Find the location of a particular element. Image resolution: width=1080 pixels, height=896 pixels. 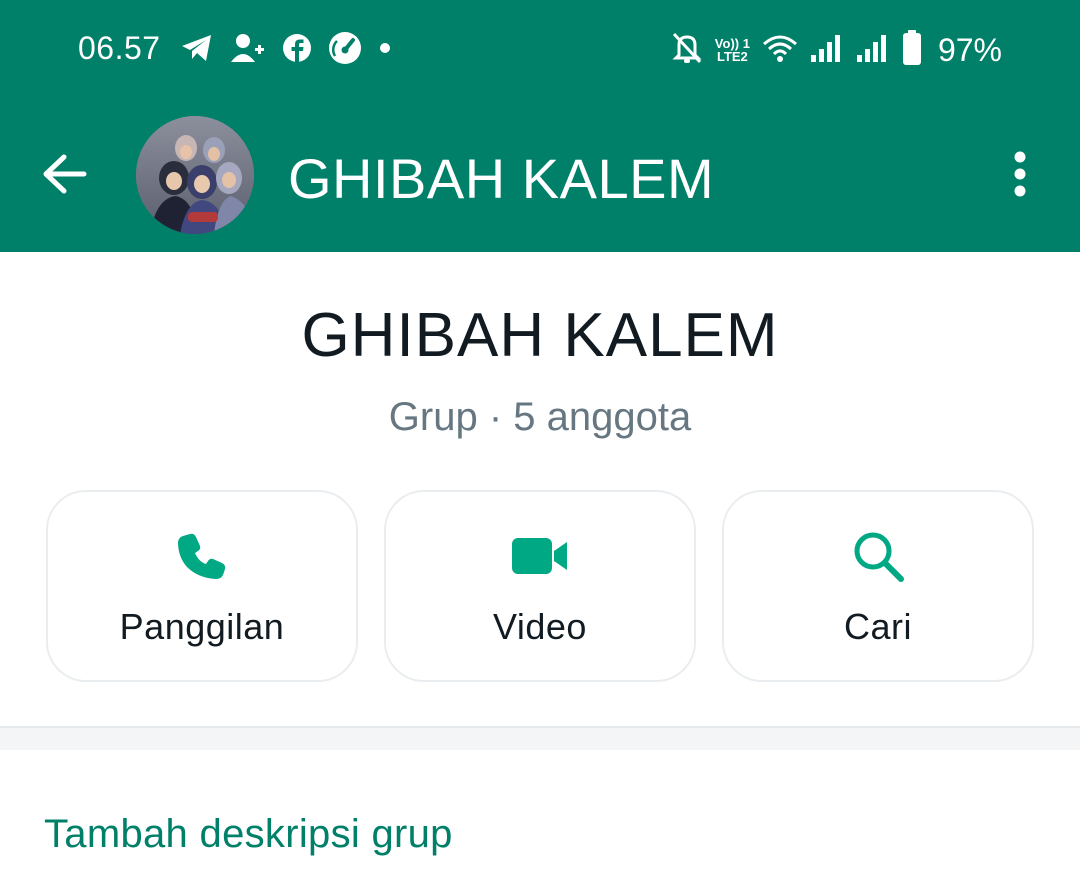

group-name: GHIBAH KALEM is located at coordinates (540, 335).